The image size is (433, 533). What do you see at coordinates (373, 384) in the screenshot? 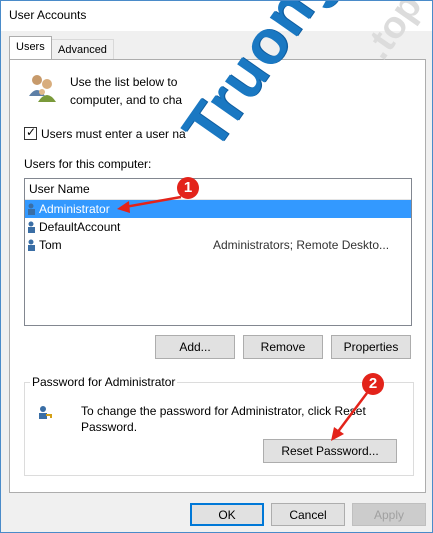
I see `annotation-marker-2: 2` at bounding box center [373, 384].